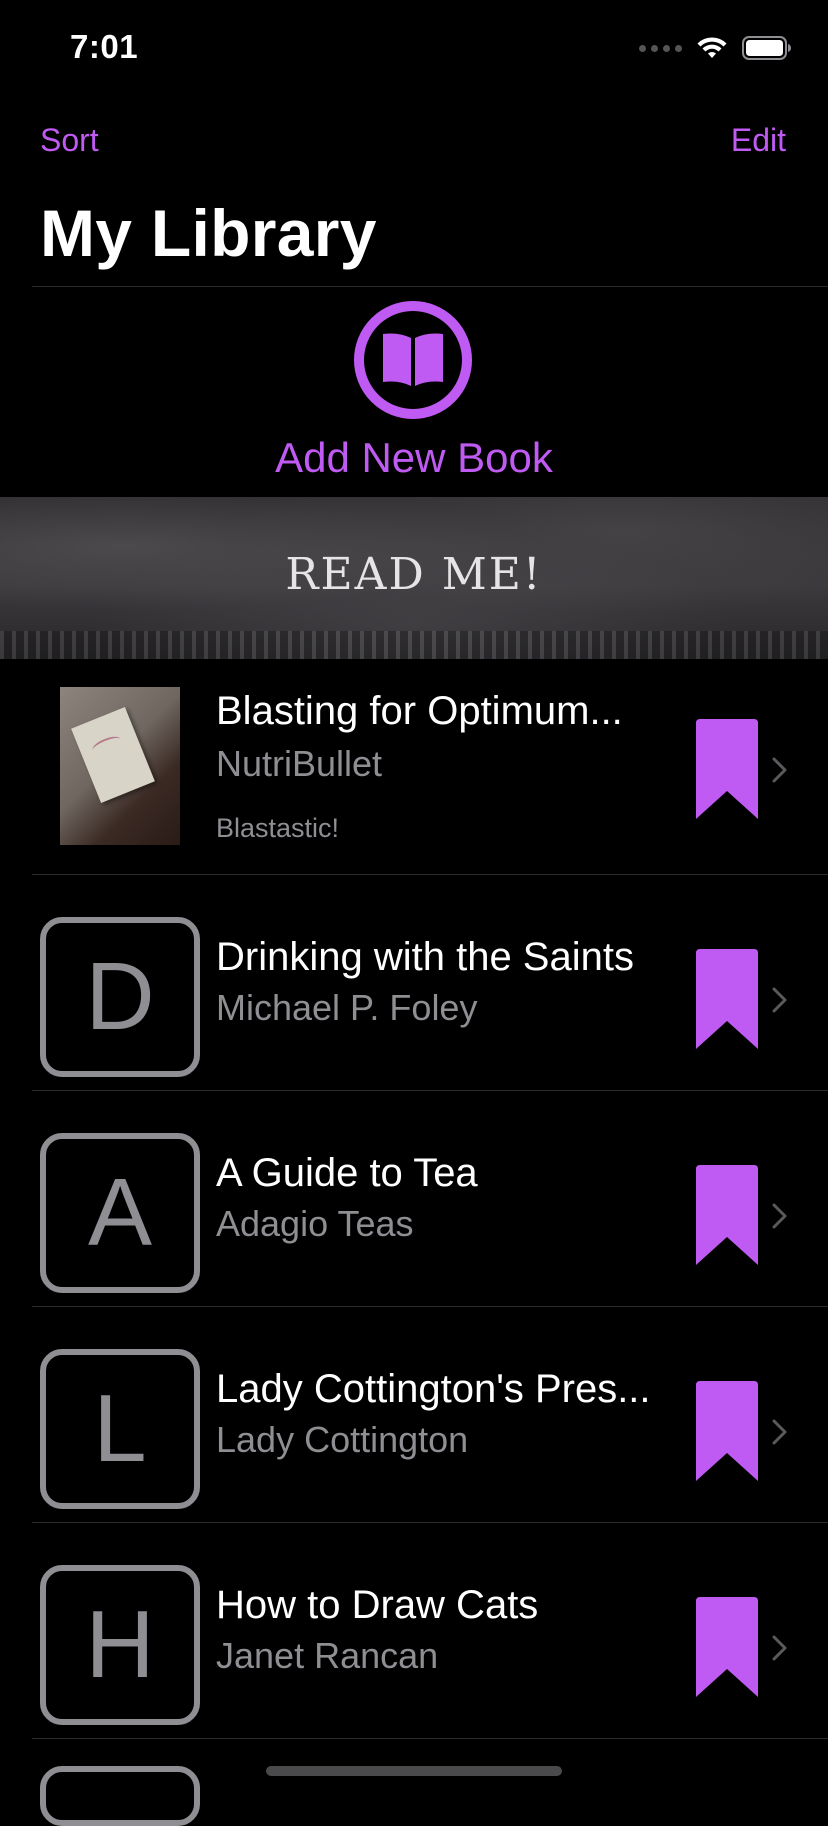  Describe the element at coordinates (414, 1631) in the screenshot. I see `book-row: H How to Draw Cats Janet Rancan` at that location.